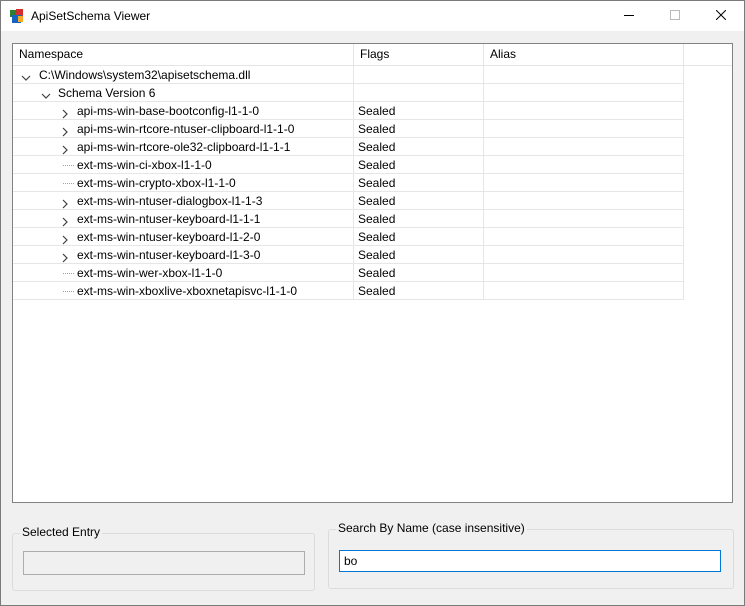 The width and height of the screenshot is (745, 606). I want to click on entry-name: ext-ms-win-ci-xbox-l1-1-0, so click(144, 165).